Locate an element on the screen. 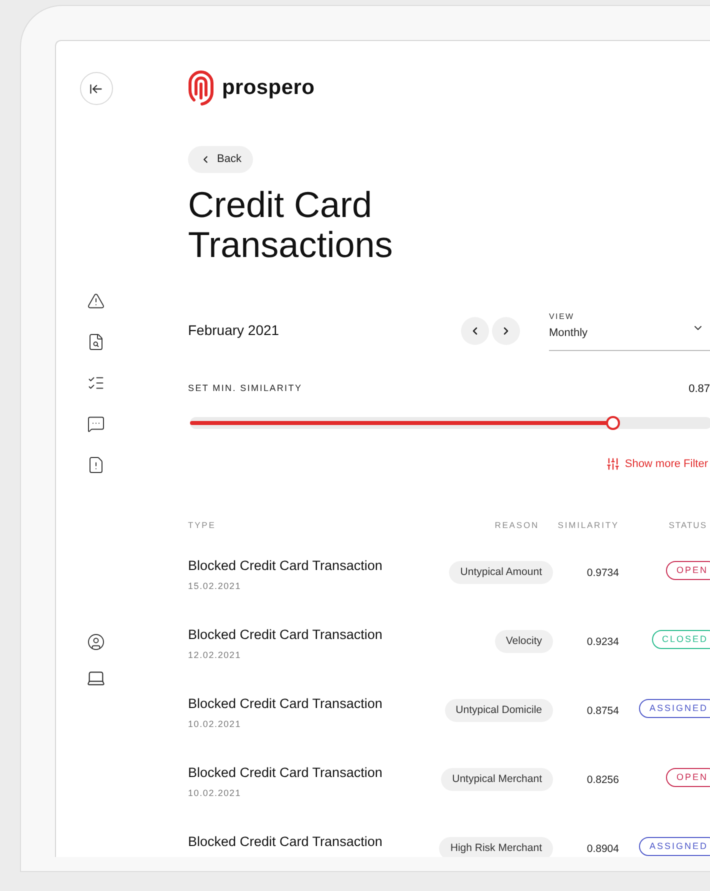  column-header: SIMILARITY is located at coordinates (588, 525).